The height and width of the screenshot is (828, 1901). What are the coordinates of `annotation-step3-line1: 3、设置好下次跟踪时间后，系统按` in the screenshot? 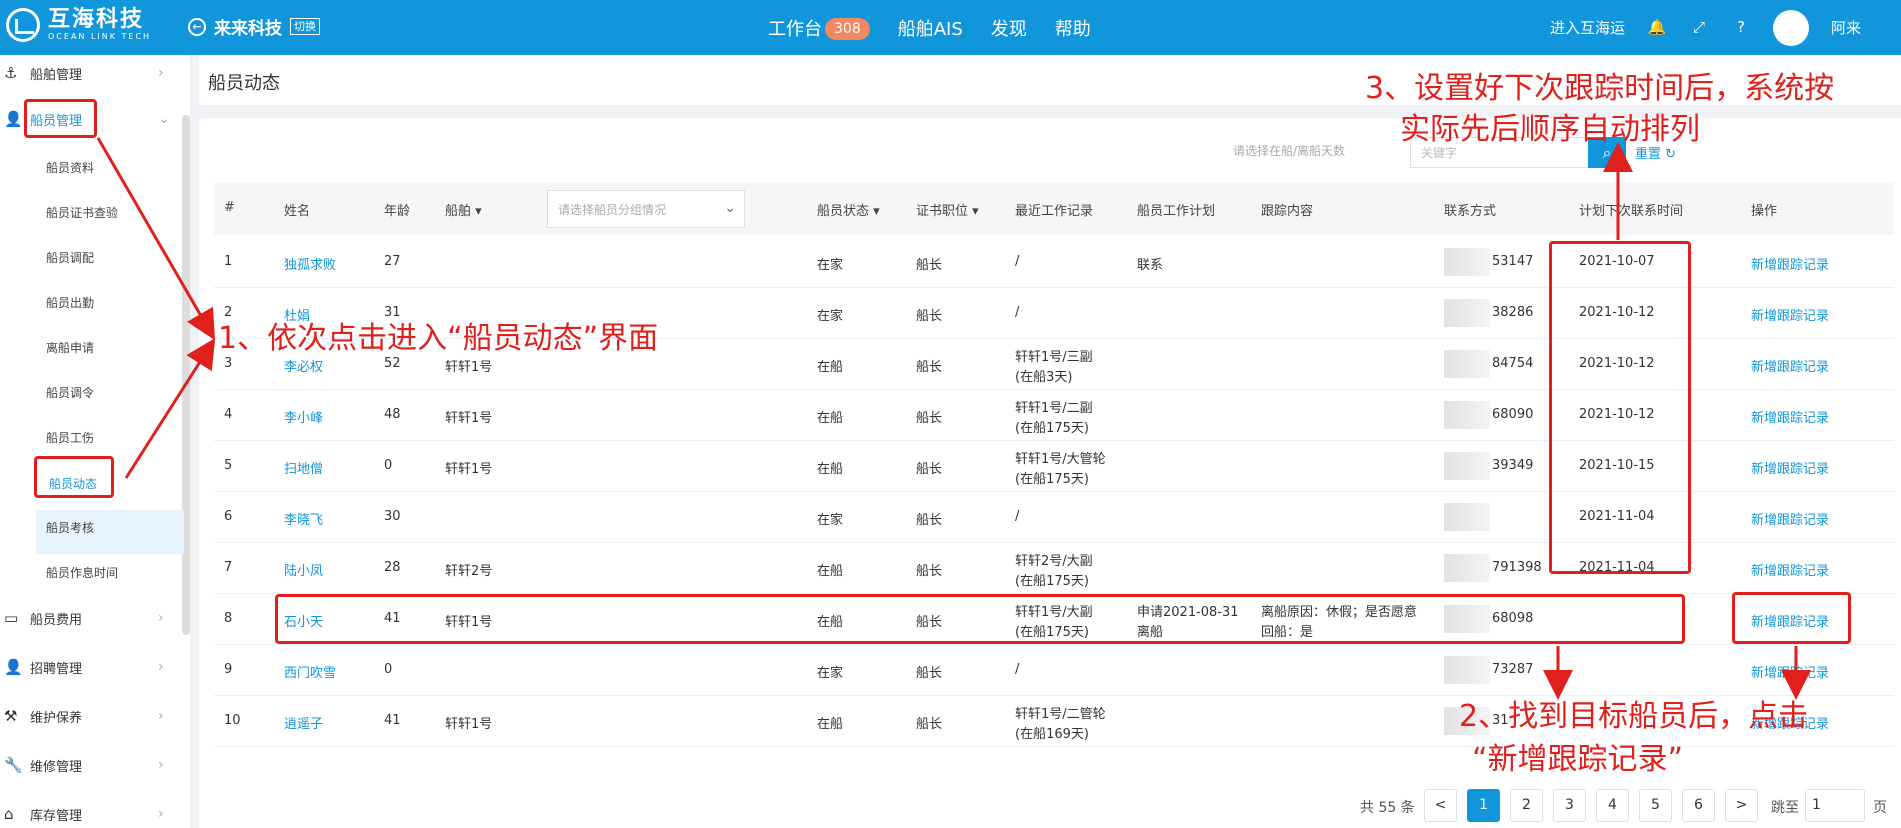 It's located at (1600, 88).